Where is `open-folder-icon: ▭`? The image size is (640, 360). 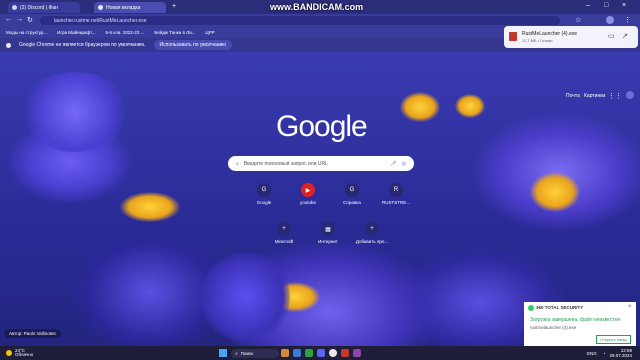
open-folder-icon: ▭ is located at coordinates (611, 36).